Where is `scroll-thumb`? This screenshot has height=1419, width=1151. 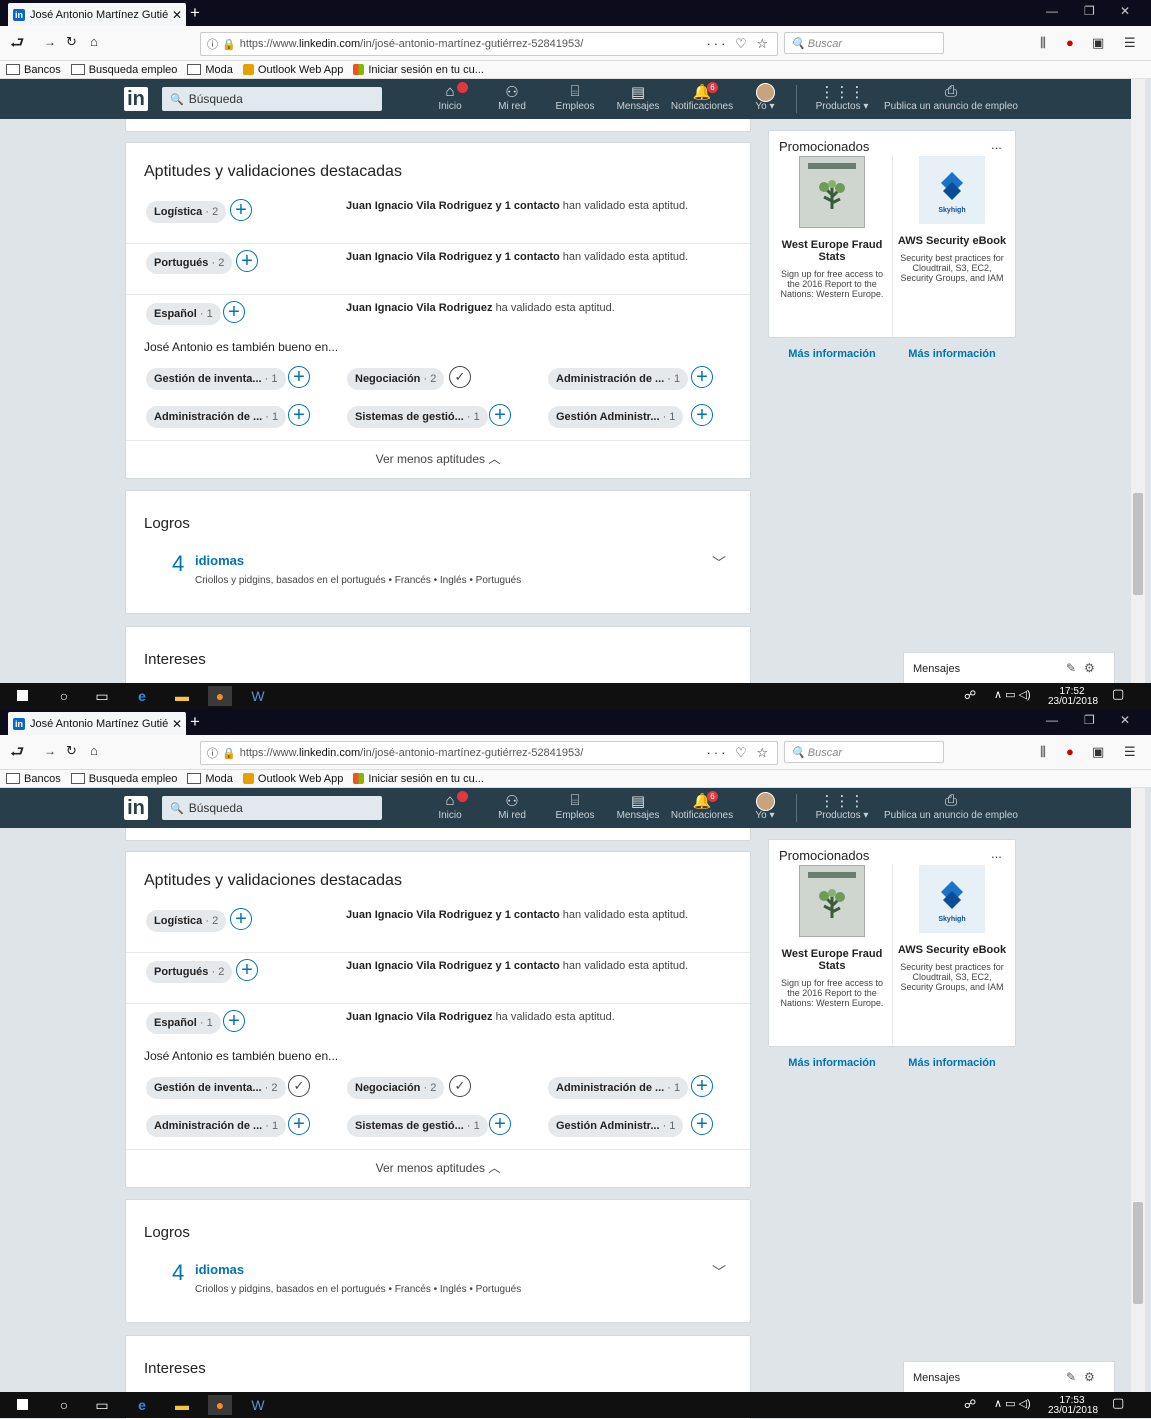
scroll-thumb is located at coordinates (1138, 544).